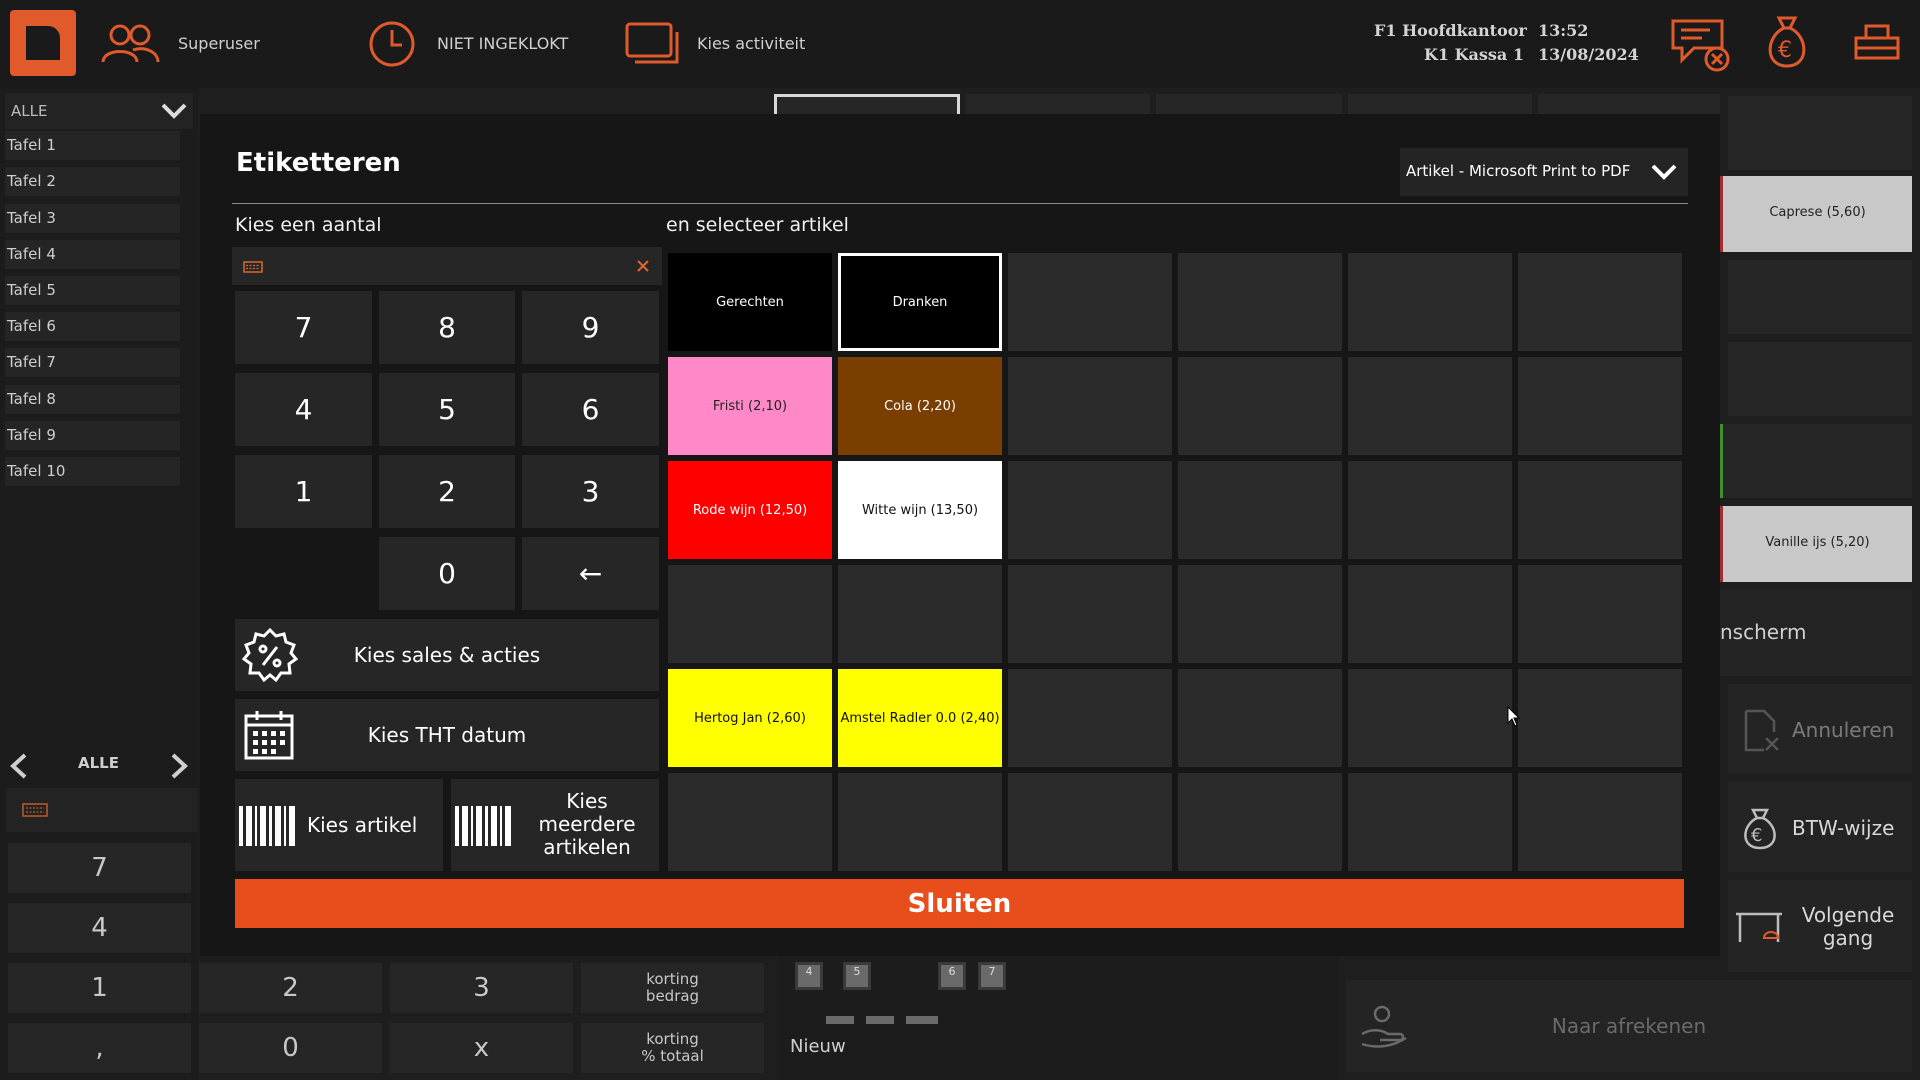 This screenshot has height=1080, width=1920. I want to click on money-bag-icon: €, so click(1787, 42).